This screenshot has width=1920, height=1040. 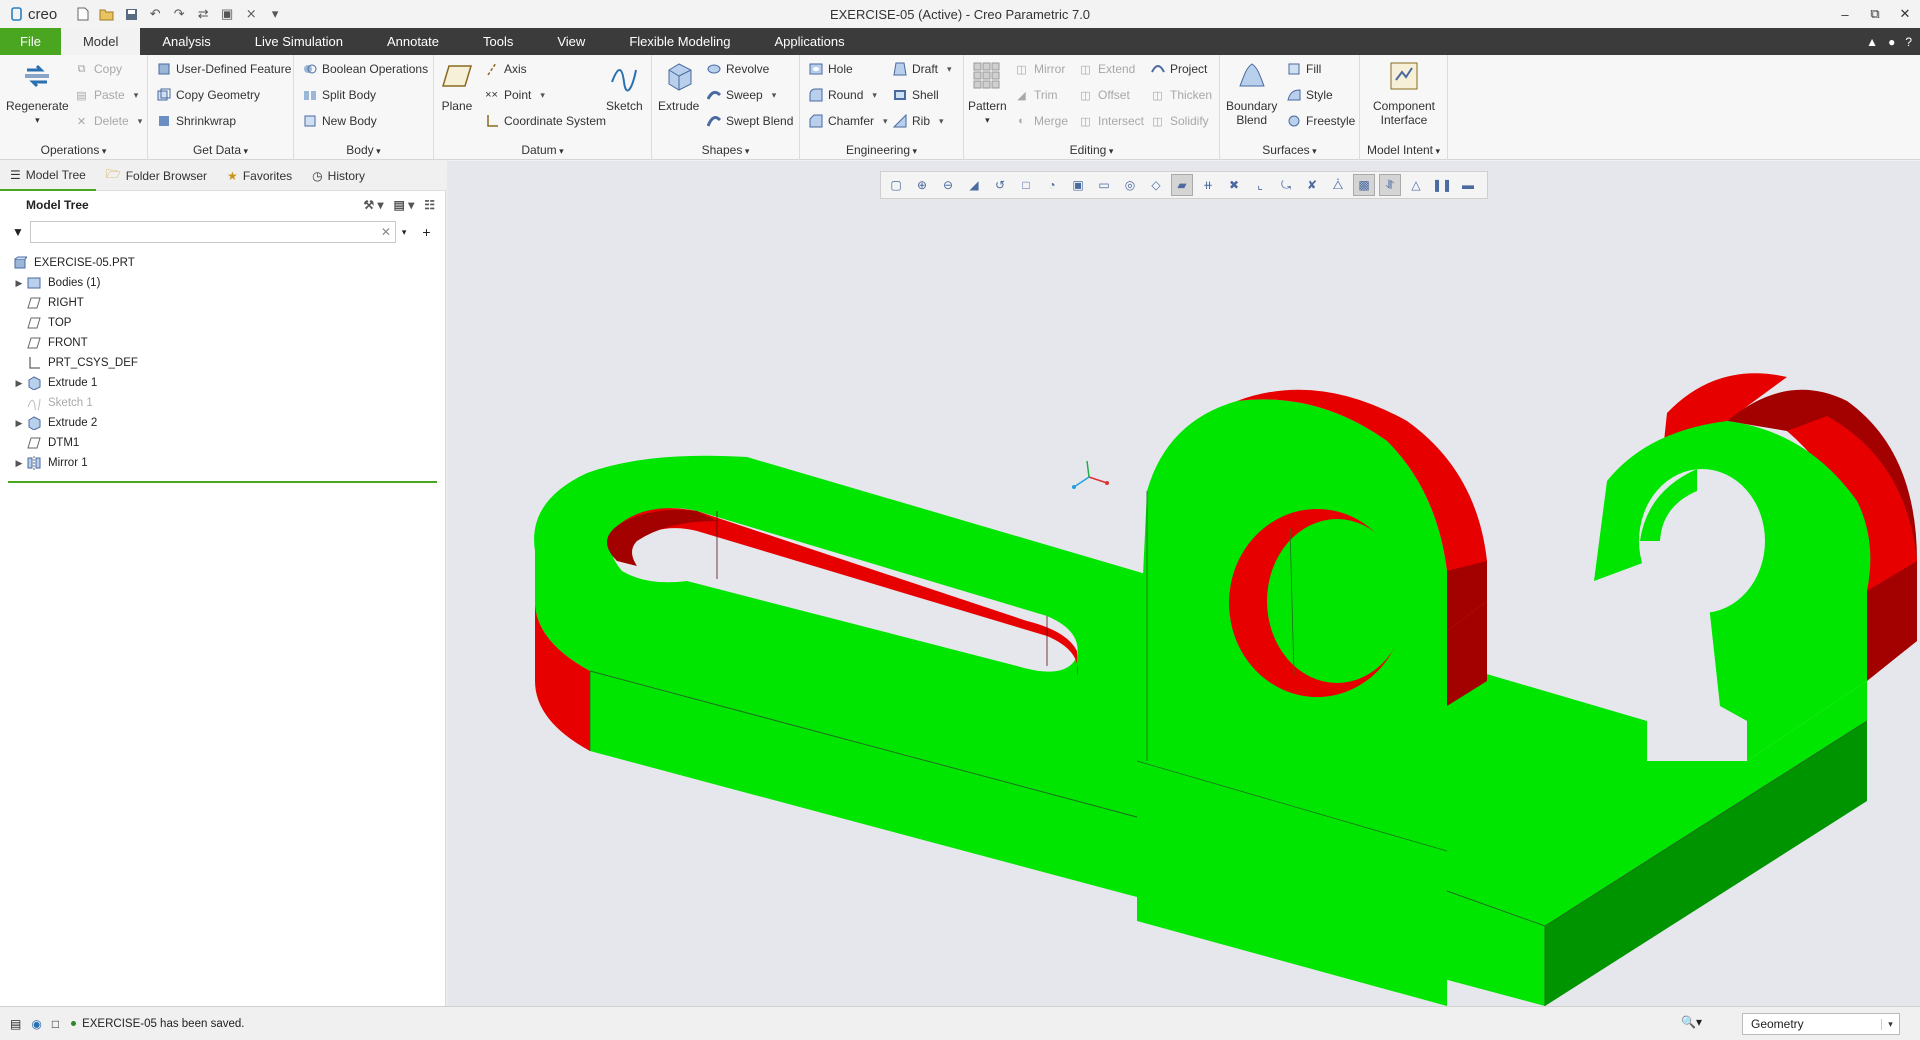 What do you see at coordinates (1309, 95) in the screenshot?
I see `style-button: Style` at bounding box center [1309, 95].